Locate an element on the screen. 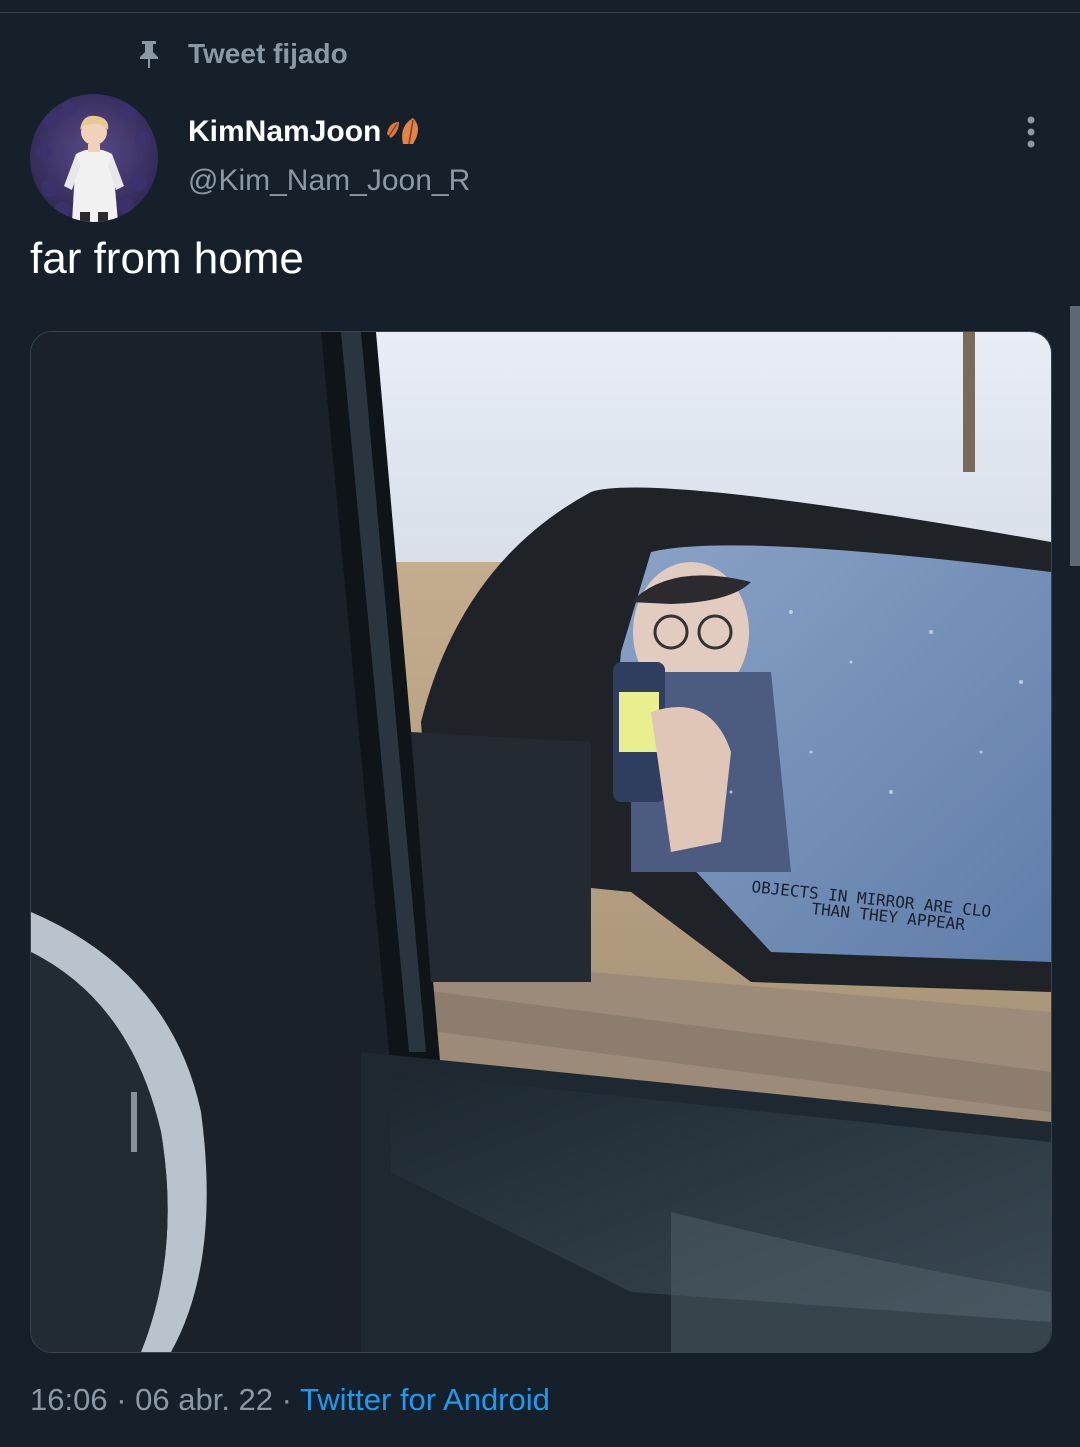  author-handle: @Kim_Nam_Joon_R is located at coordinates (329, 181).